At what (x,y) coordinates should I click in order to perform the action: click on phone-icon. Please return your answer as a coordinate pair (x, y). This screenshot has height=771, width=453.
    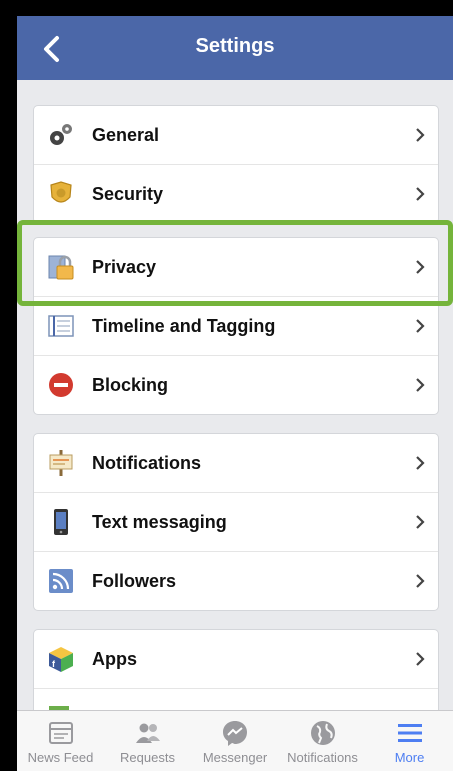
    Looking at the image, I should click on (61, 522).